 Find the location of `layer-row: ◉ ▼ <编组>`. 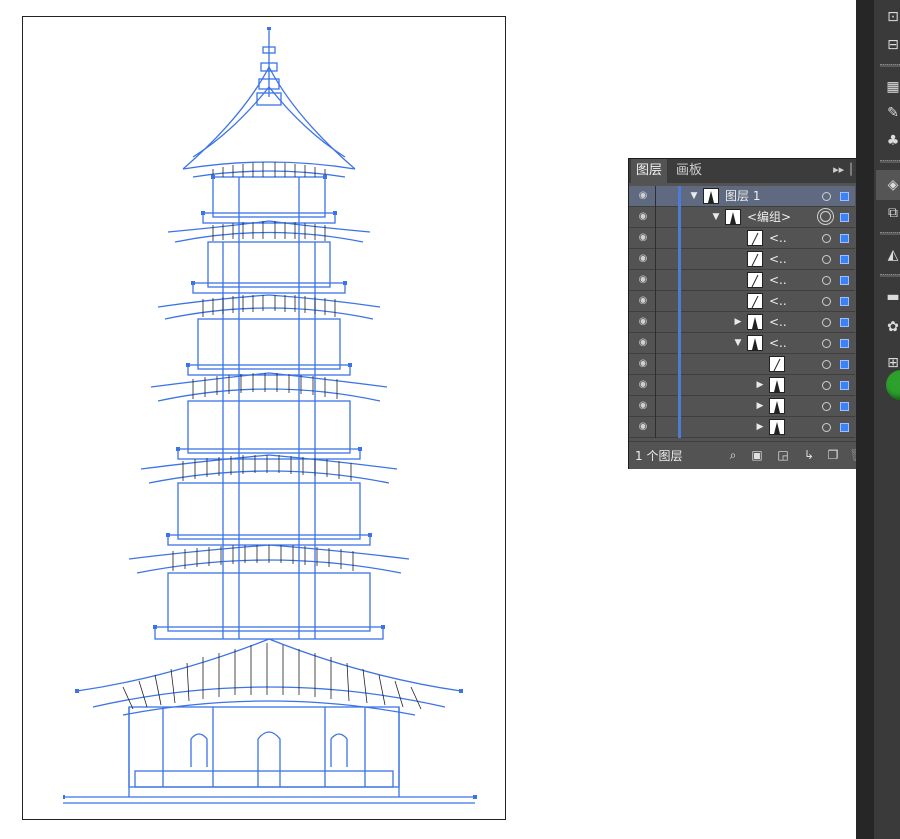

layer-row: ◉ ▼ <编组> is located at coordinates (742, 217).